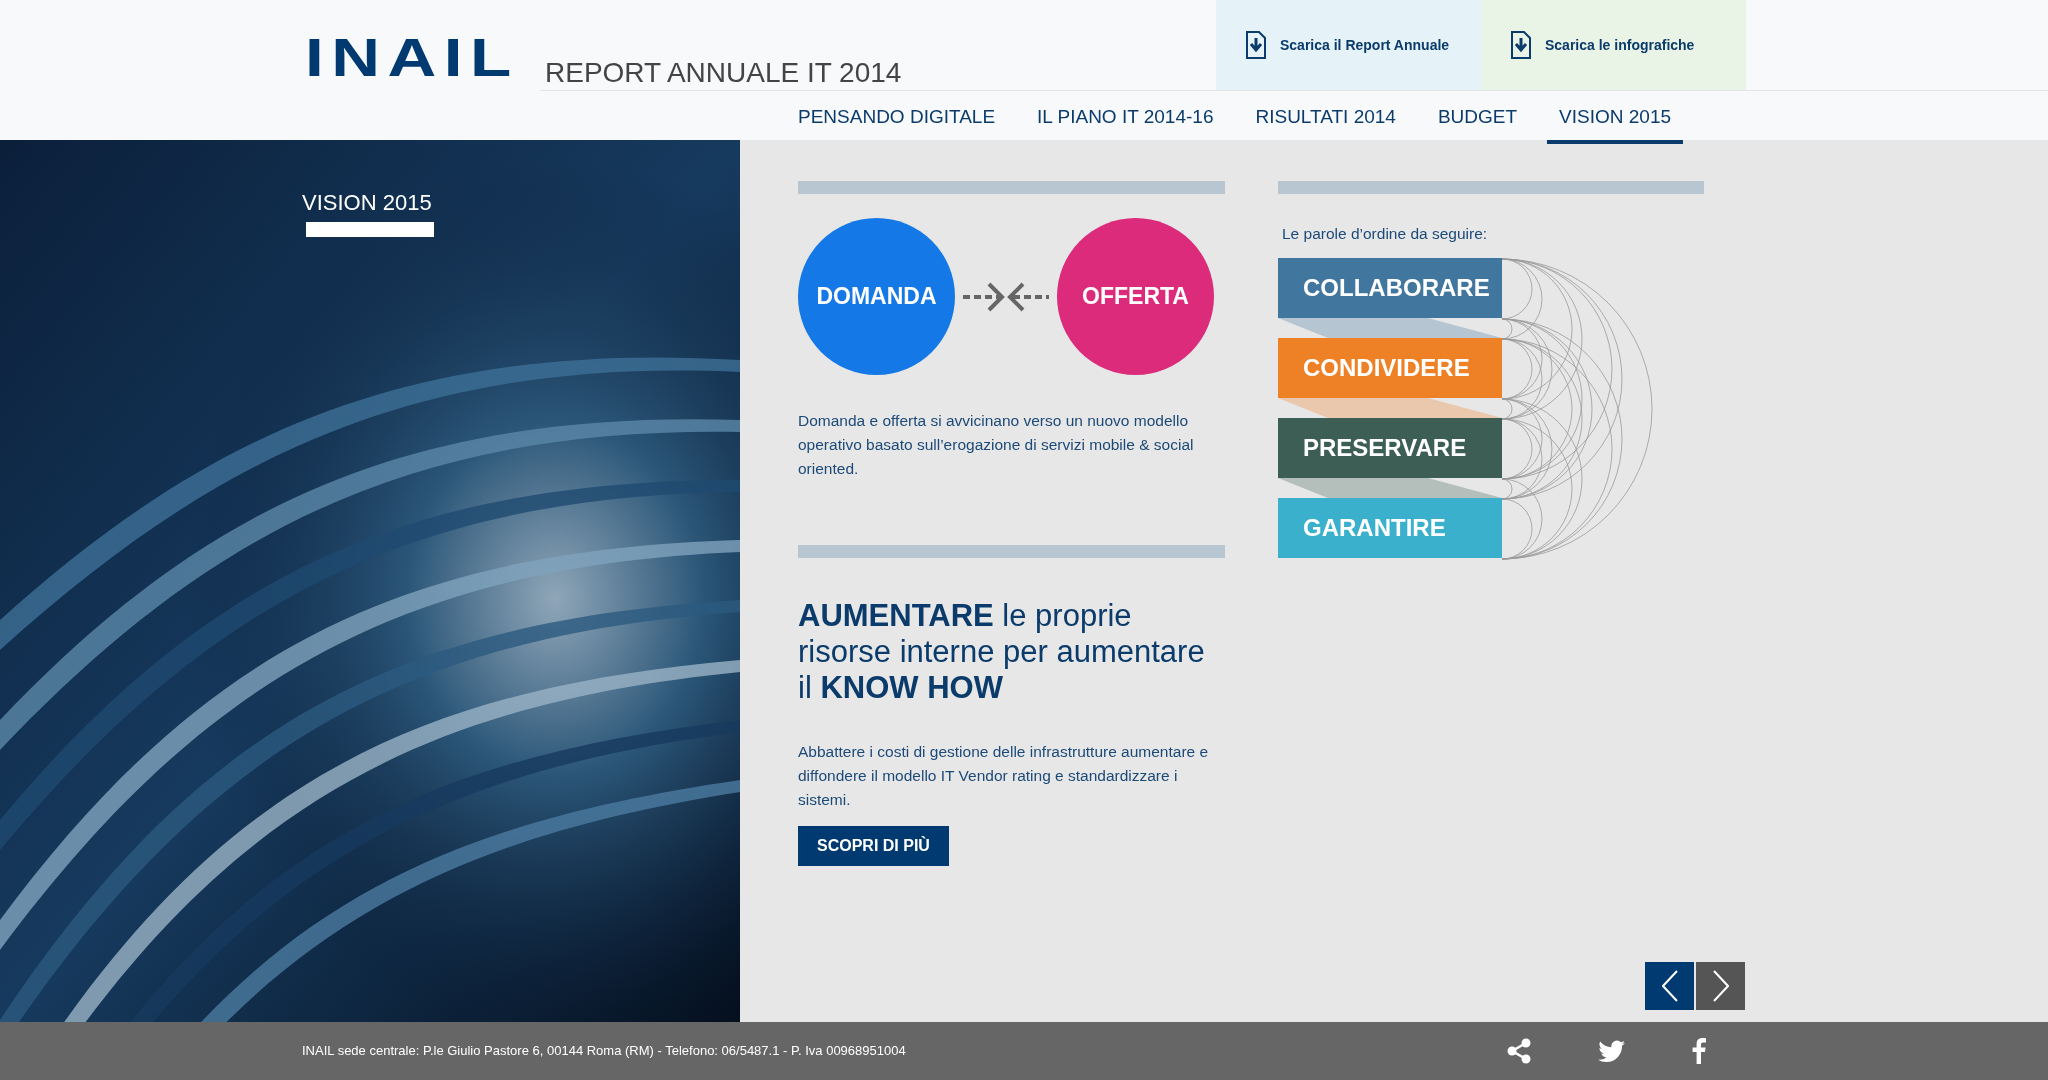  I want to click on description-text: Domanda e offerta si avvicinano verso un nuovo modello operativo basato sull’erogazione di servizi mobile & social oriented., so click(996, 445).